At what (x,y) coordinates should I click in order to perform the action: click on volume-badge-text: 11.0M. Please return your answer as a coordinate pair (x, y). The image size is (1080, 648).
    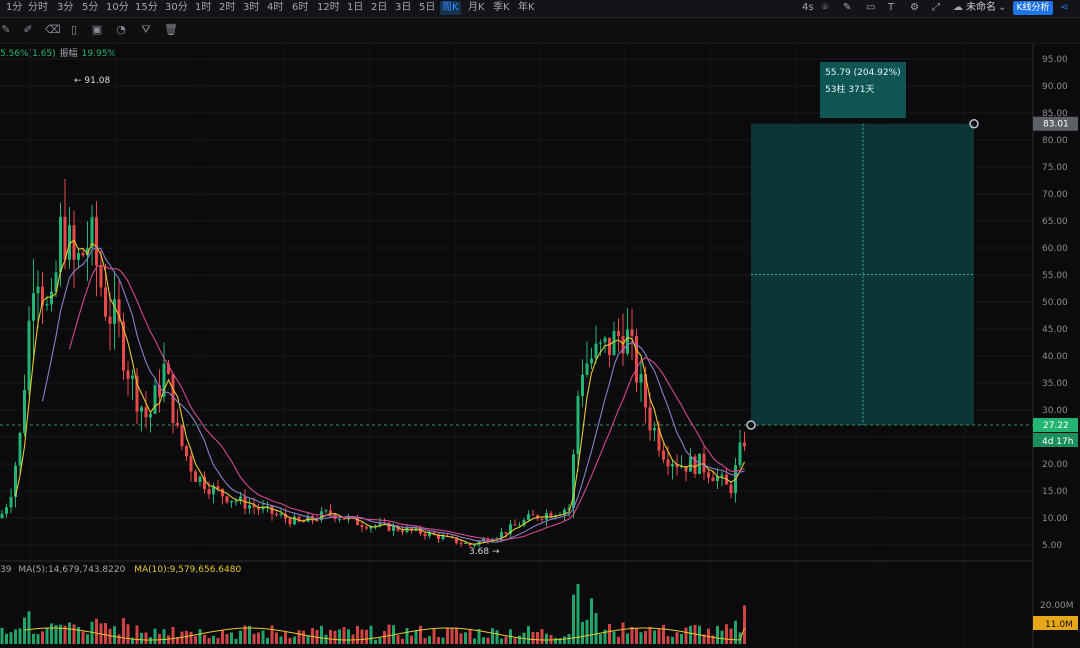
    Looking at the image, I should click on (1059, 625).